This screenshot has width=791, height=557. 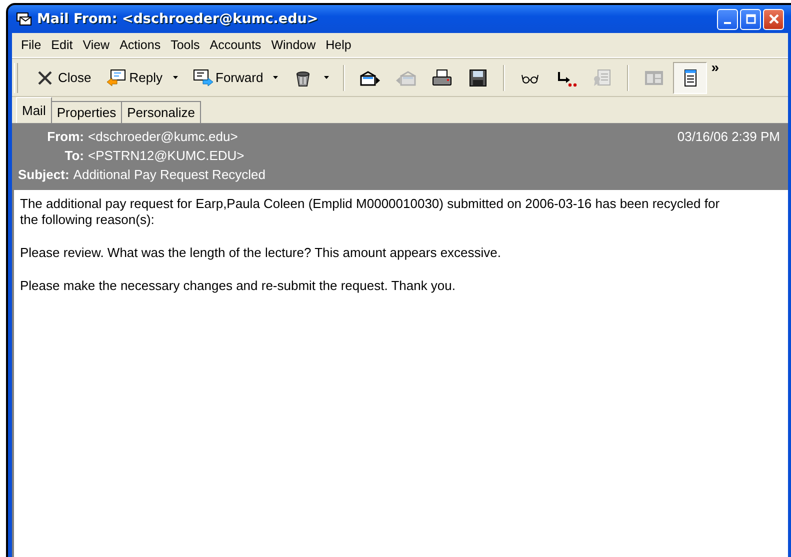 I want to click on menu-item: Help, so click(x=338, y=45).